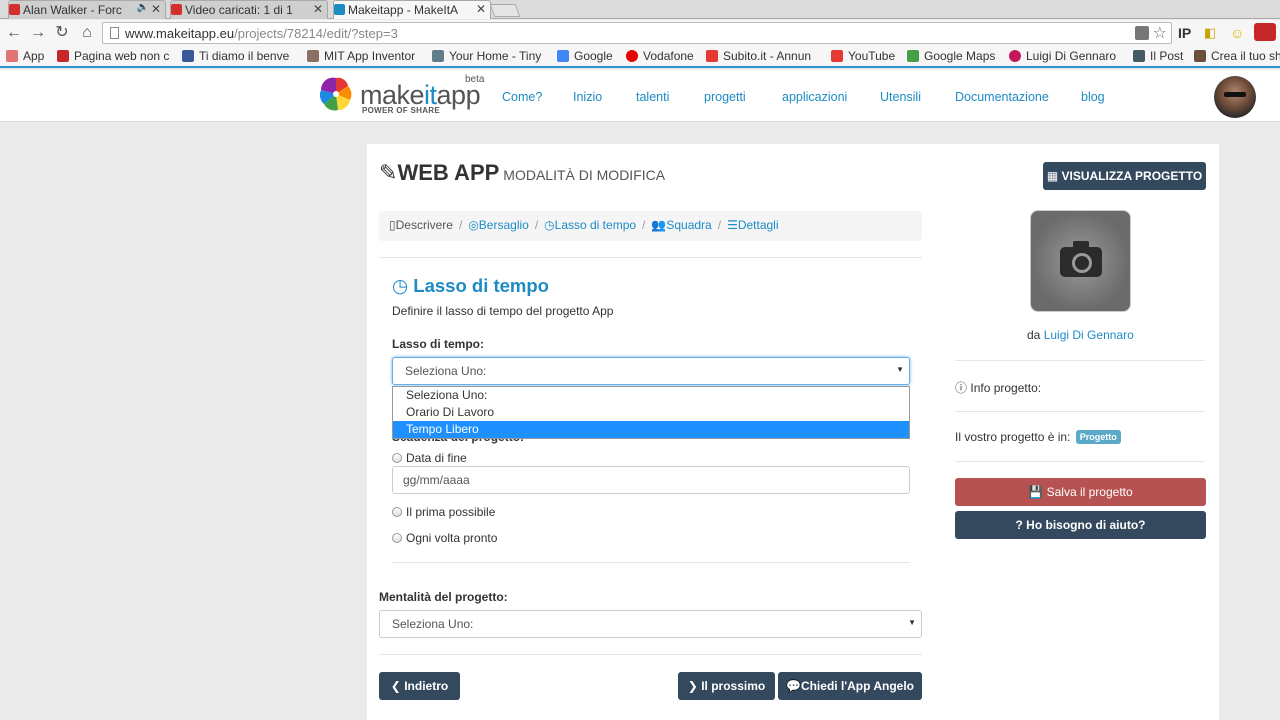  What do you see at coordinates (951, 56) in the screenshot?
I see `bookmark-item: Google Maps` at bounding box center [951, 56].